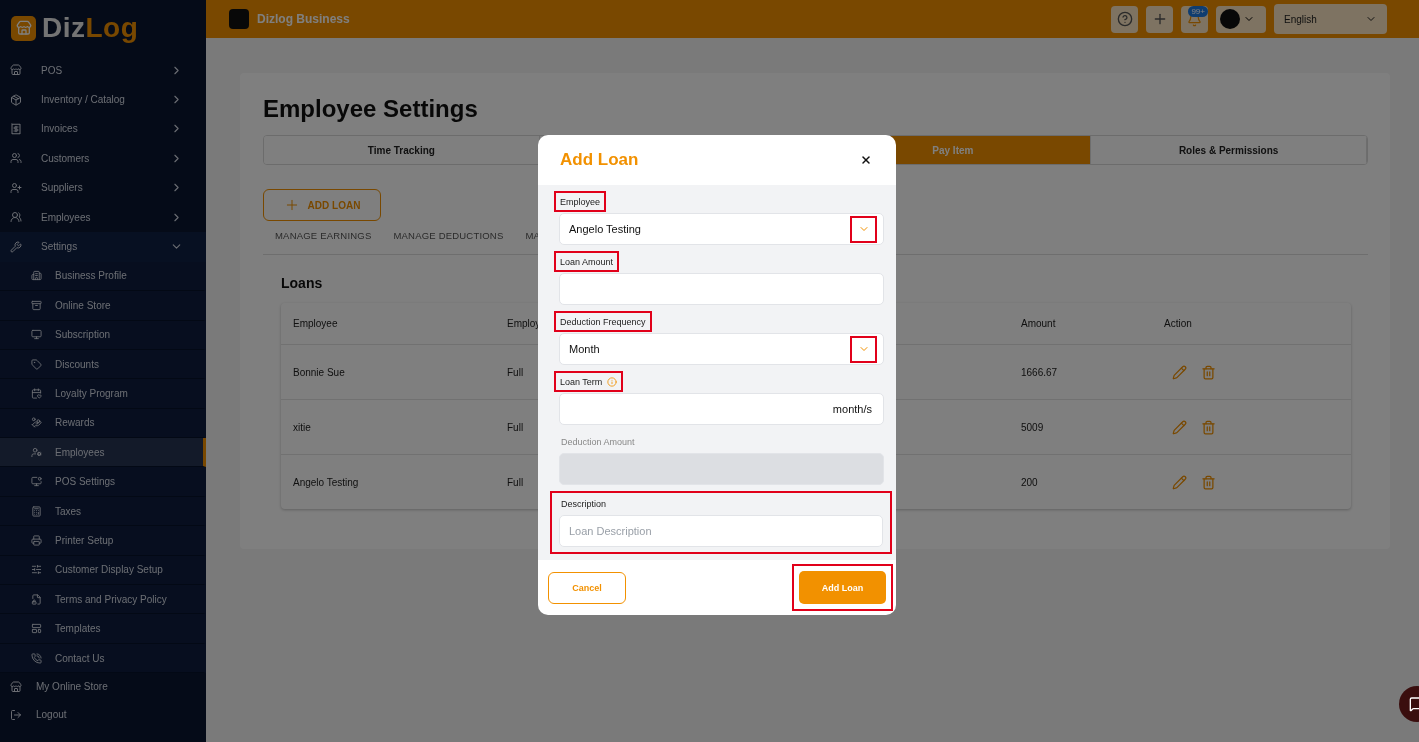 Image resolution: width=1419 pixels, height=742 pixels. Describe the element at coordinates (315, 323) in the screenshot. I see `column-header: Employee` at that location.